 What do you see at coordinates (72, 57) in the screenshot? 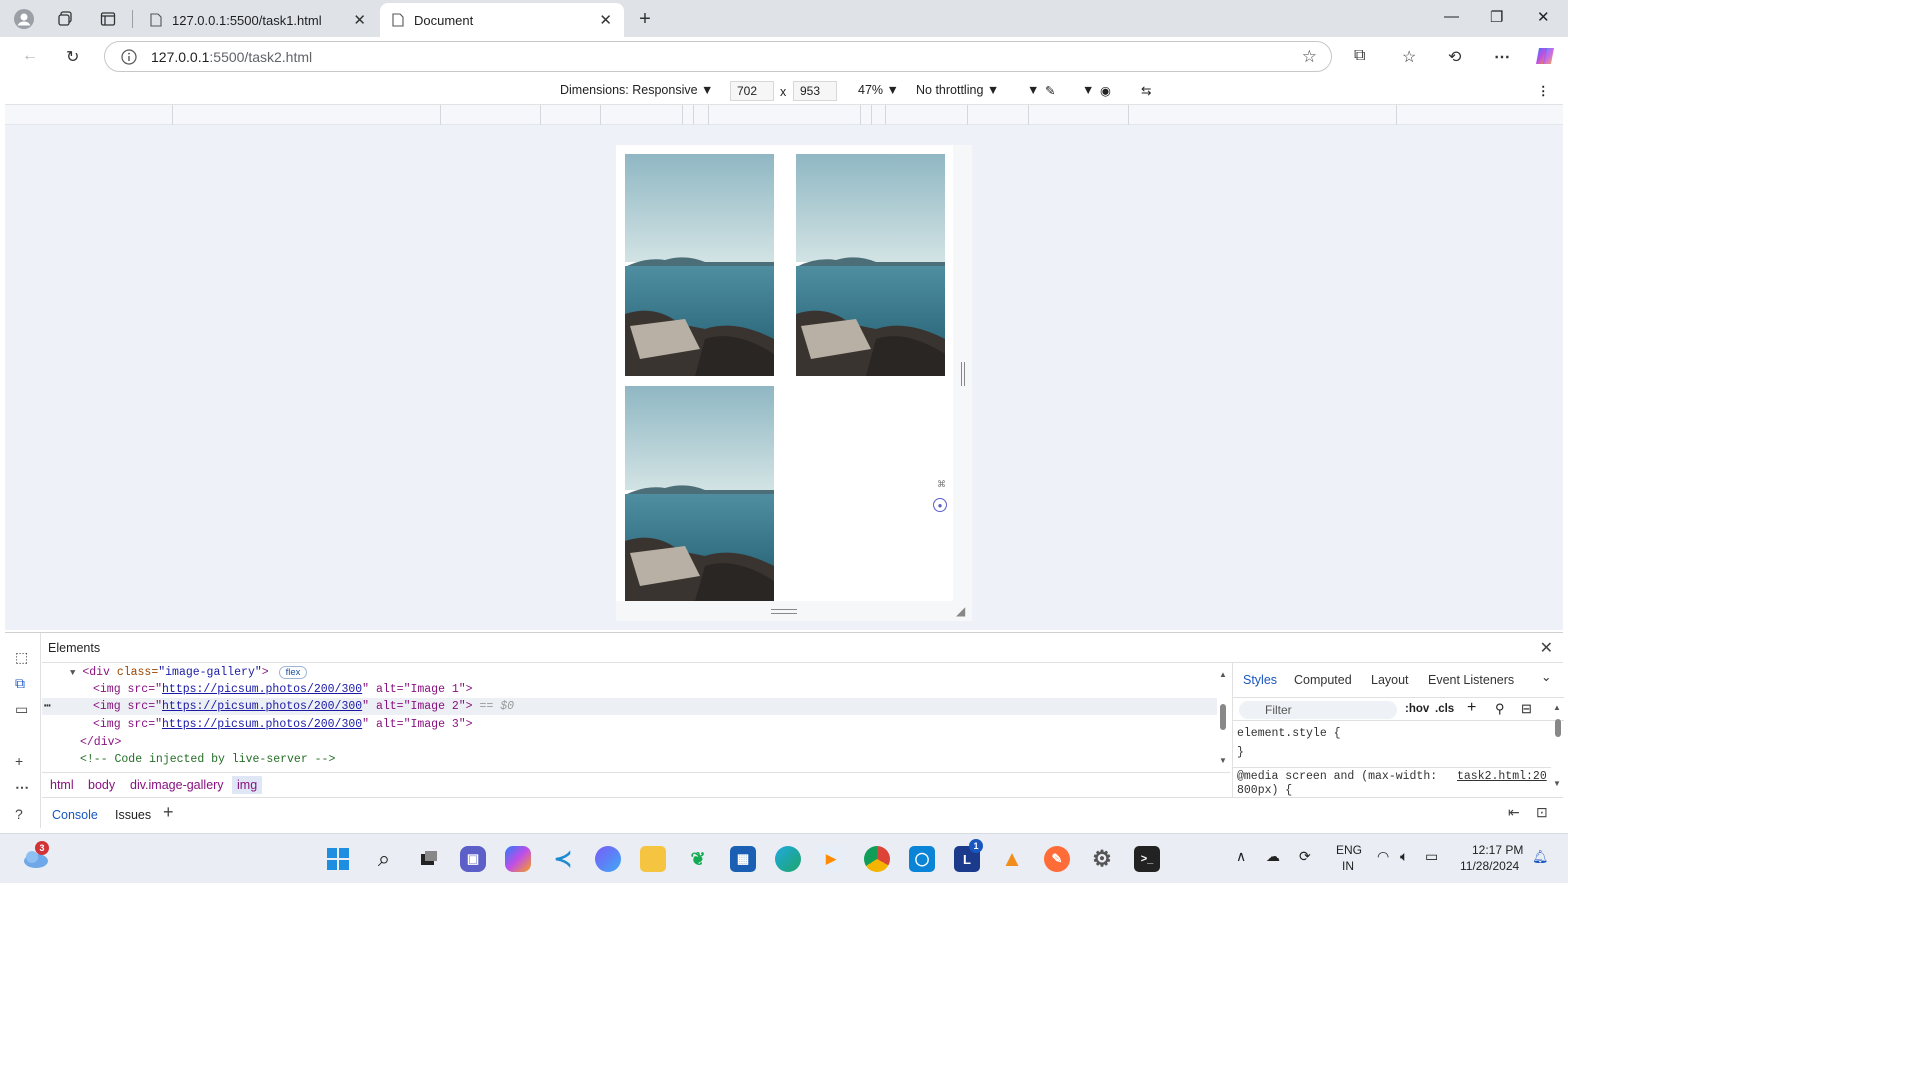
I see `refresh-icon: ↻` at bounding box center [72, 57].